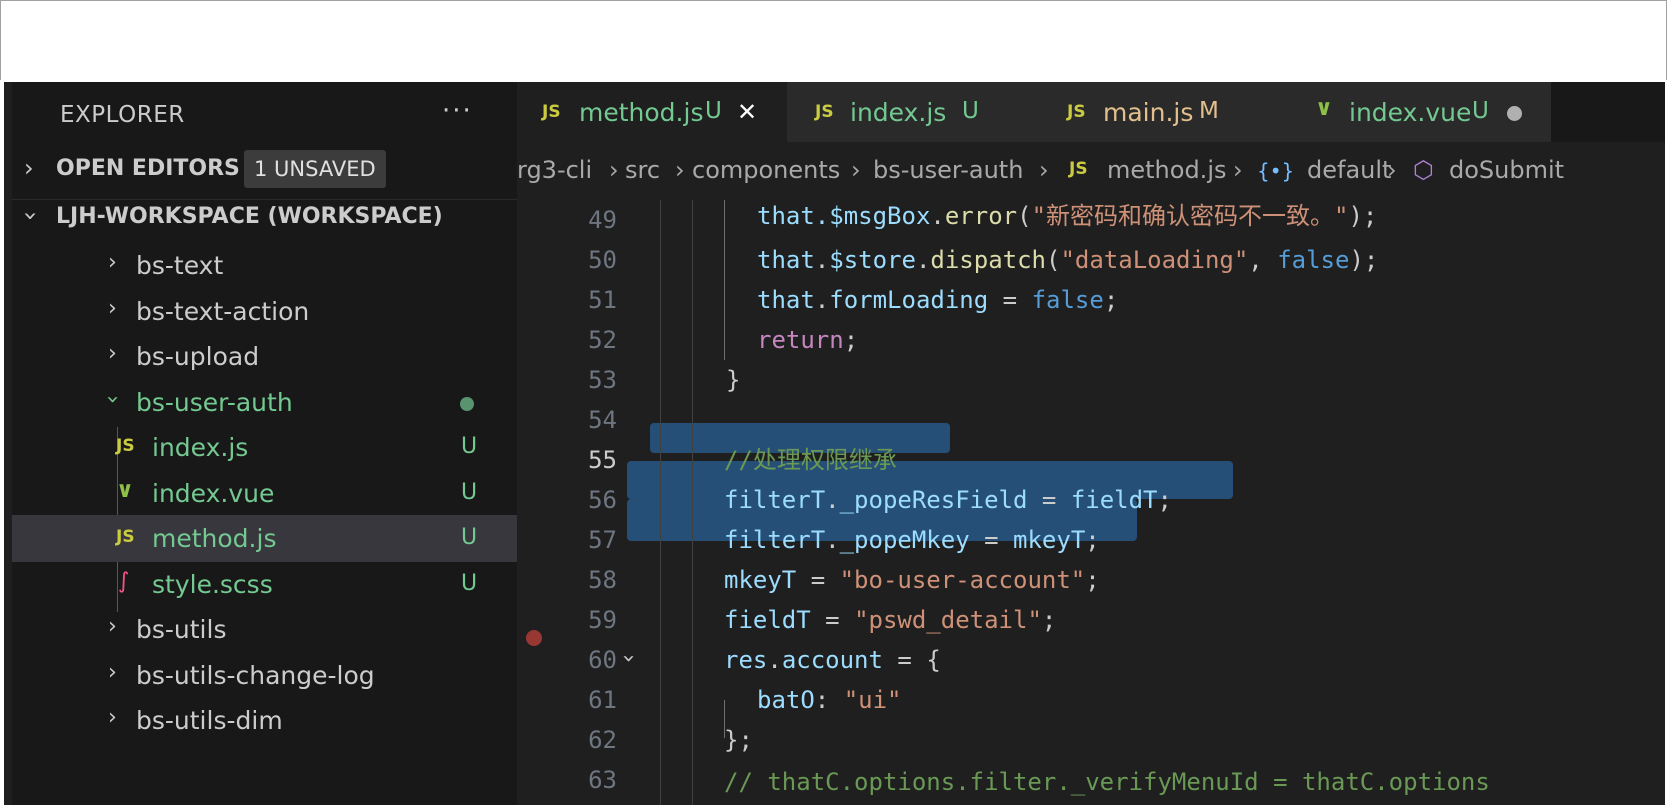 The width and height of the screenshot is (1669, 809). What do you see at coordinates (1363, 216) in the screenshot?
I see `token: );` at bounding box center [1363, 216].